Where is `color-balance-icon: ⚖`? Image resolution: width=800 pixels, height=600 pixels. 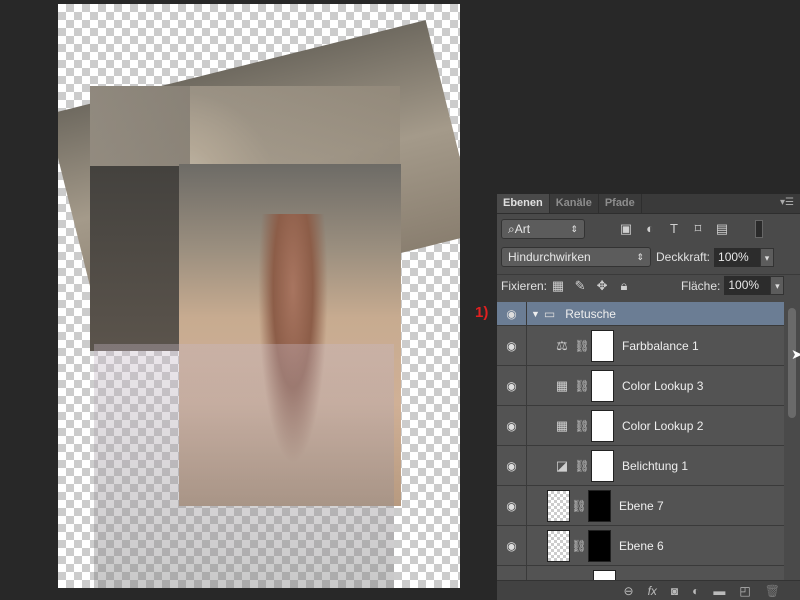 color-balance-icon: ⚖ is located at coordinates (562, 345).